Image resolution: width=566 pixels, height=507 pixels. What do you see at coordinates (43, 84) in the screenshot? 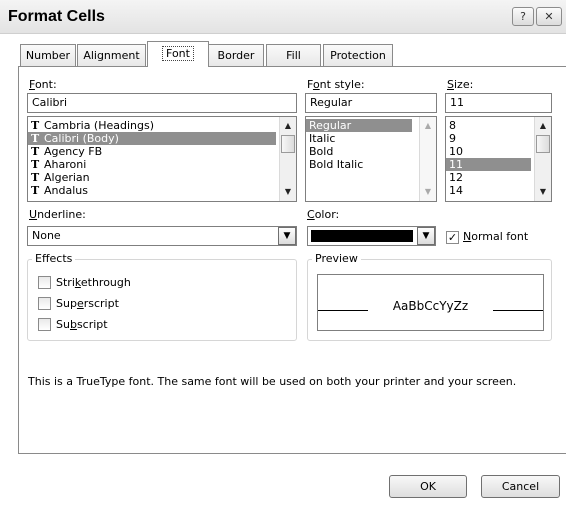
I see `font-label: Font:` at bounding box center [43, 84].